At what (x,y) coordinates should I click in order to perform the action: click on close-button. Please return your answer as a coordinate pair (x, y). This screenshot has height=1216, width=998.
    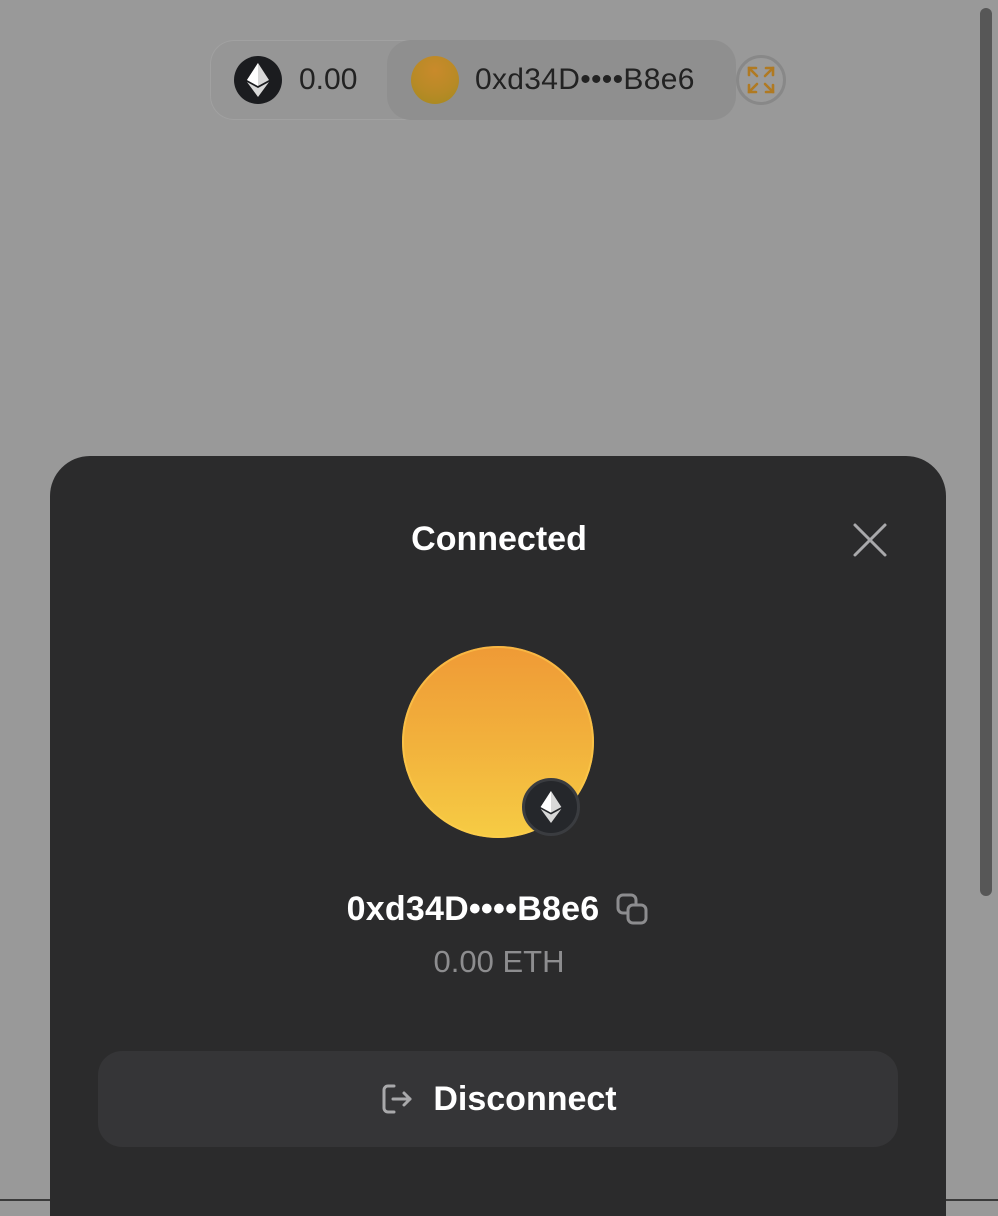
    Looking at the image, I should click on (870, 540).